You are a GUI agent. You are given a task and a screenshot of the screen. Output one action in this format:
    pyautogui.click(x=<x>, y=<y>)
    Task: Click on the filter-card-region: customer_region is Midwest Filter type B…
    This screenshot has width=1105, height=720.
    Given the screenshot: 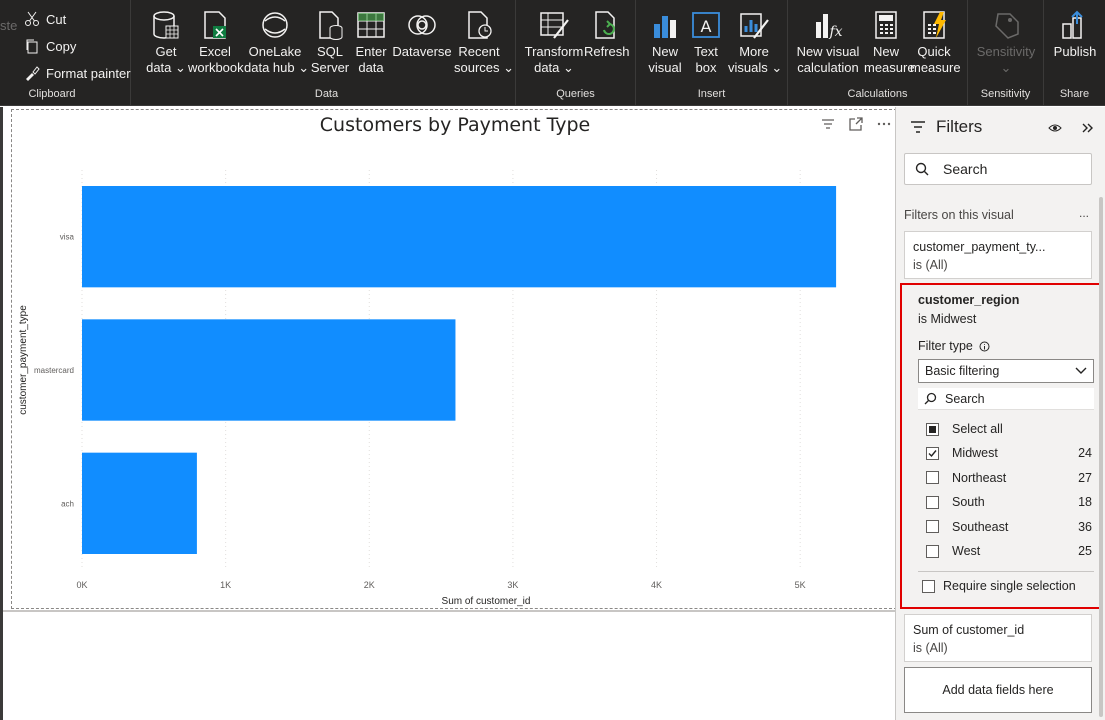 What is the action you would take?
    pyautogui.click(x=1001, y=446)
    